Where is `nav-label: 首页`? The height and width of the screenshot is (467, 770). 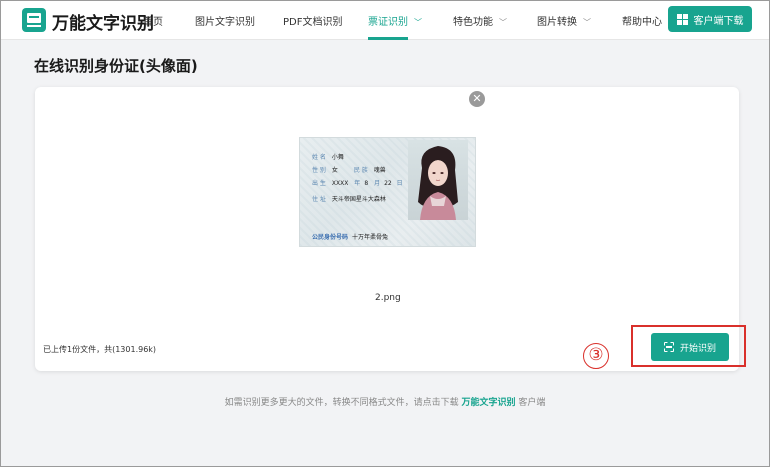
nav-label: 首页 is located at coordinates (153, 22).